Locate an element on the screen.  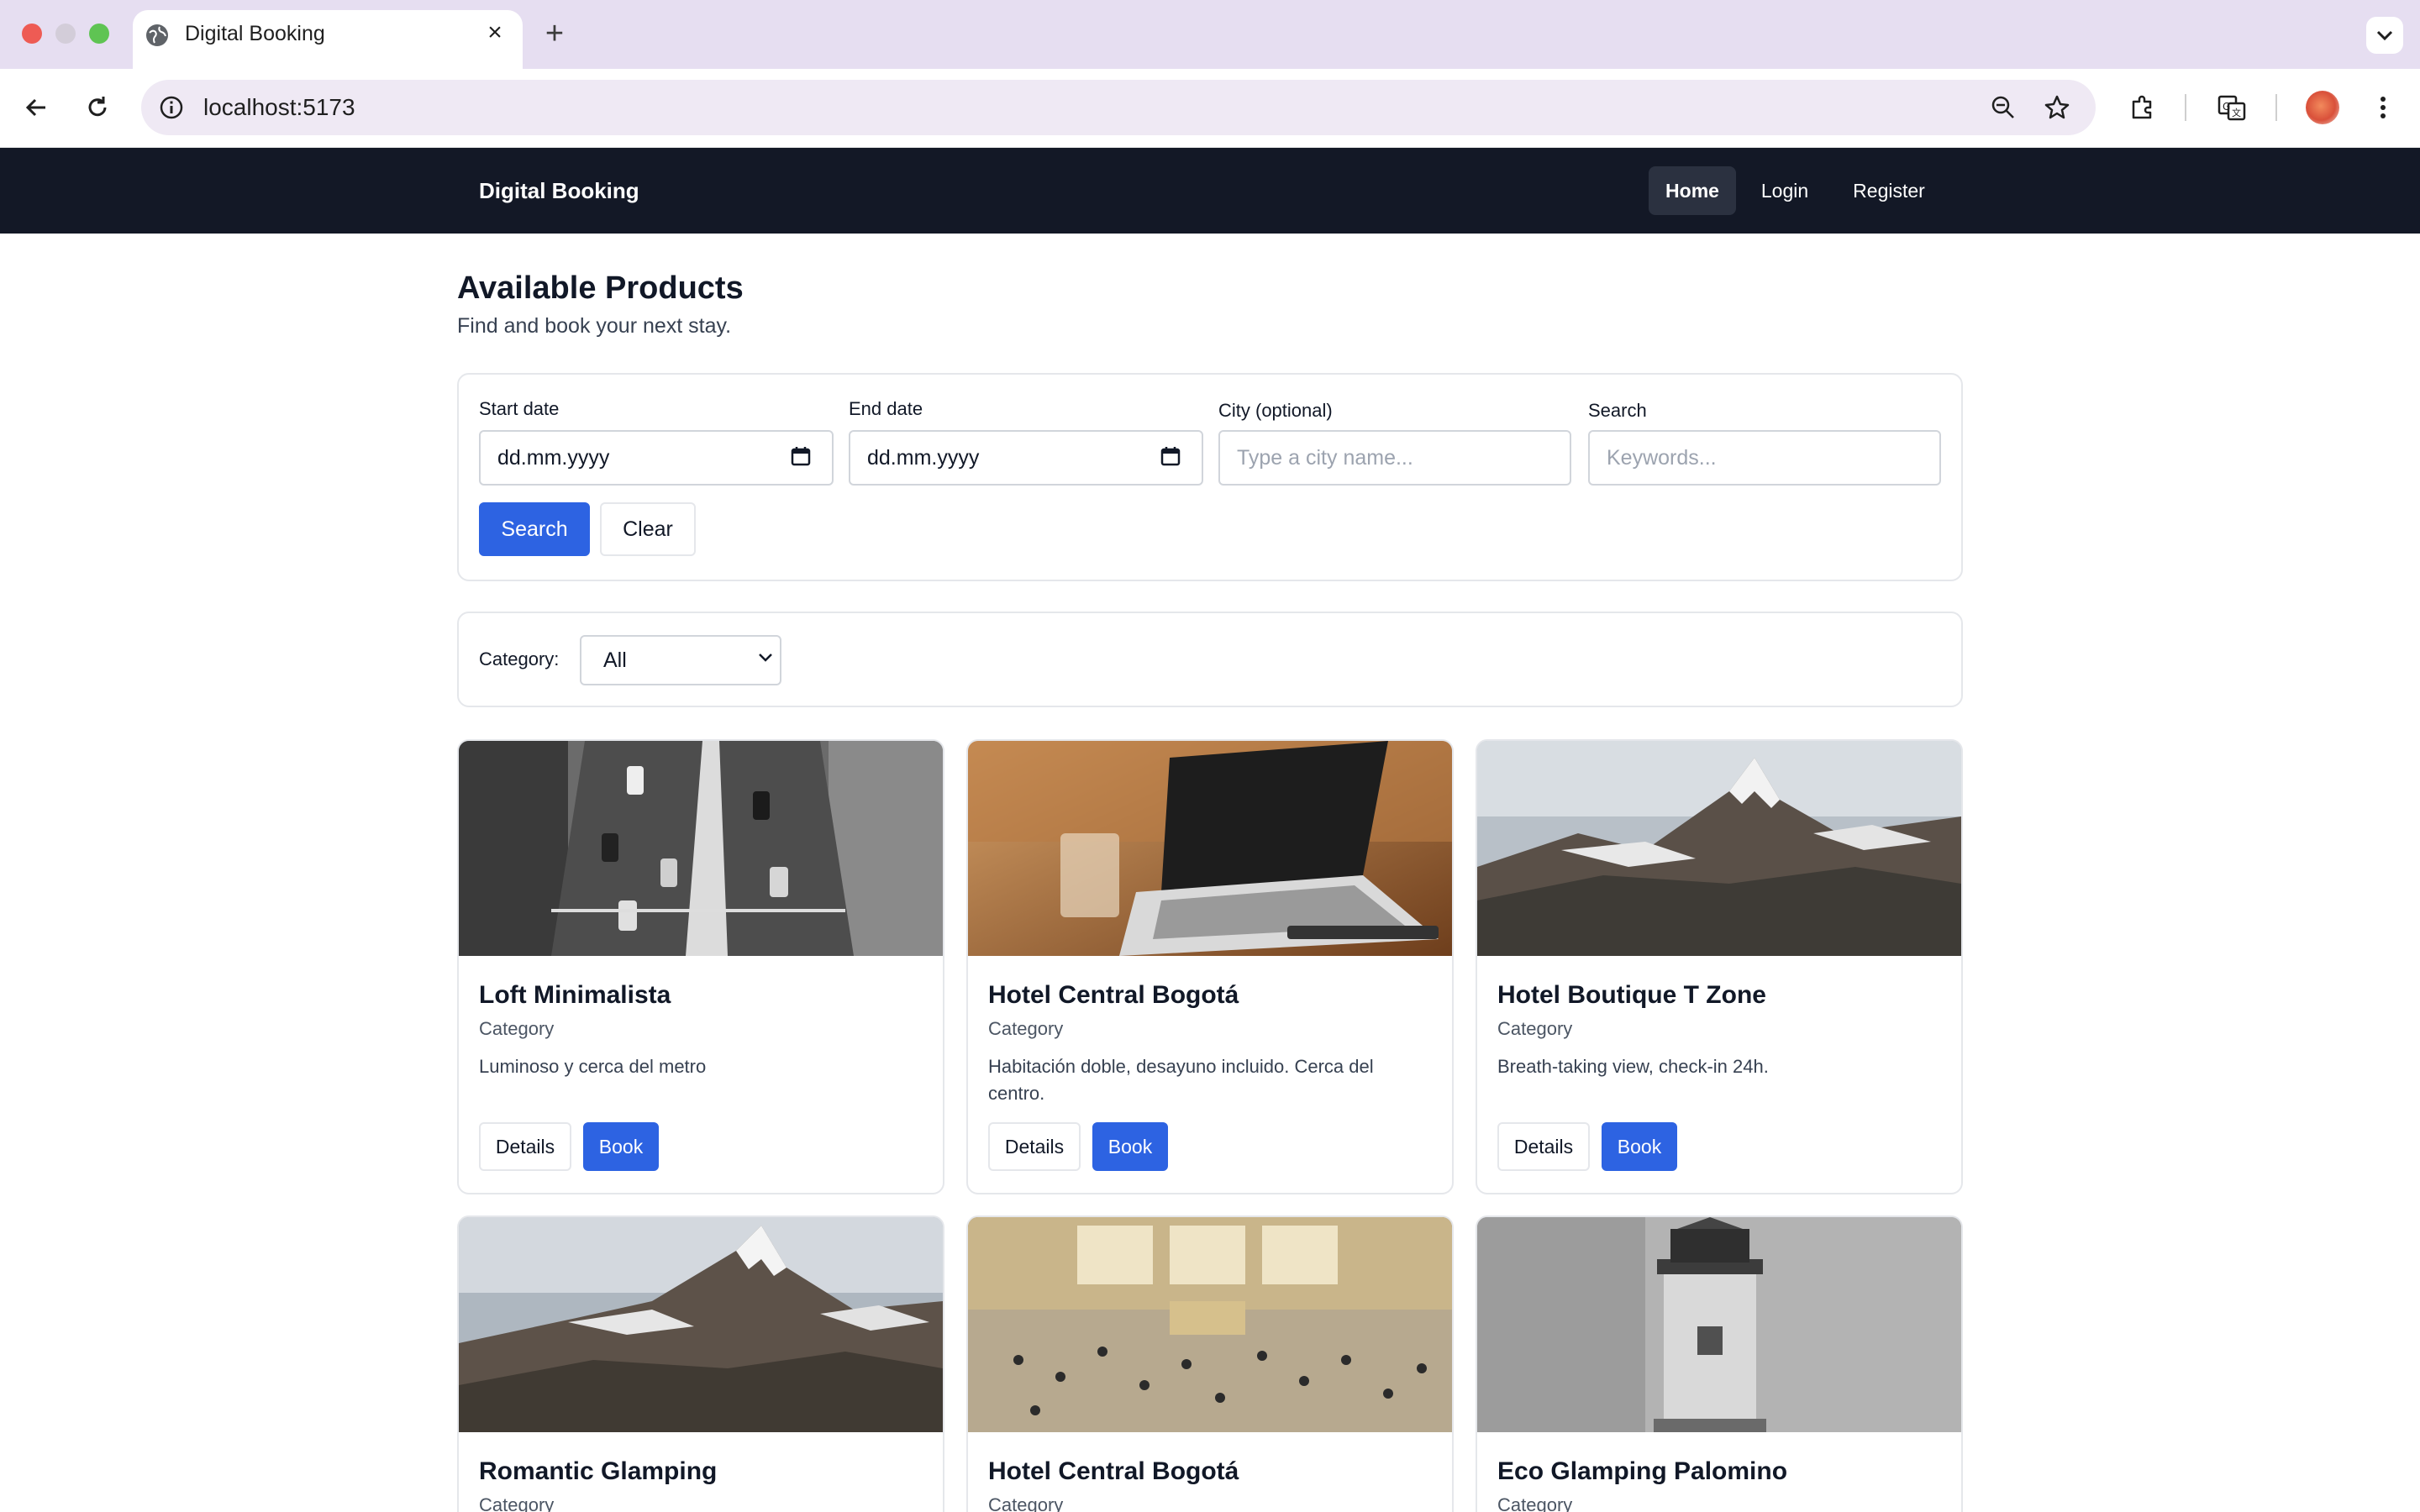
app-navbar is located at coordinates (1210, 191).